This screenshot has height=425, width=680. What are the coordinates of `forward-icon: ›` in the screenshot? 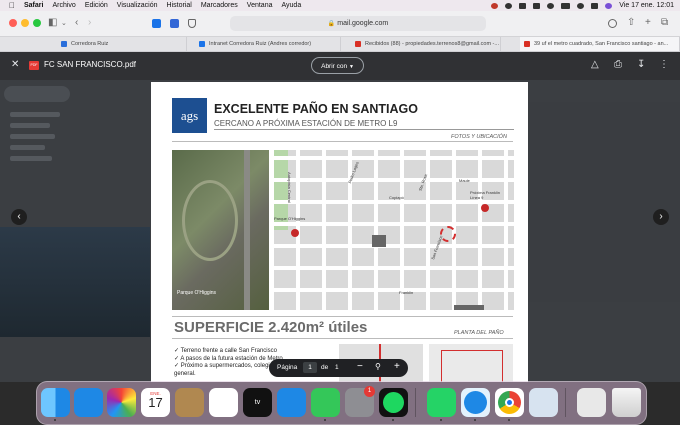 It's located at (89, 22).